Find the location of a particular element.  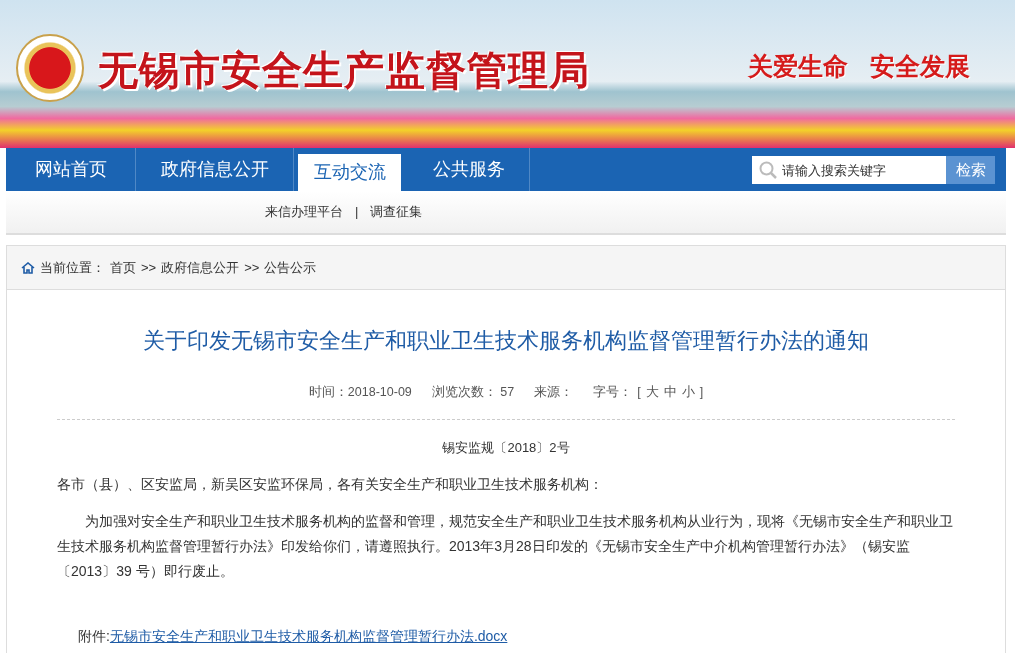

attachment-label: 附件: is located at coordinates (94, 636).